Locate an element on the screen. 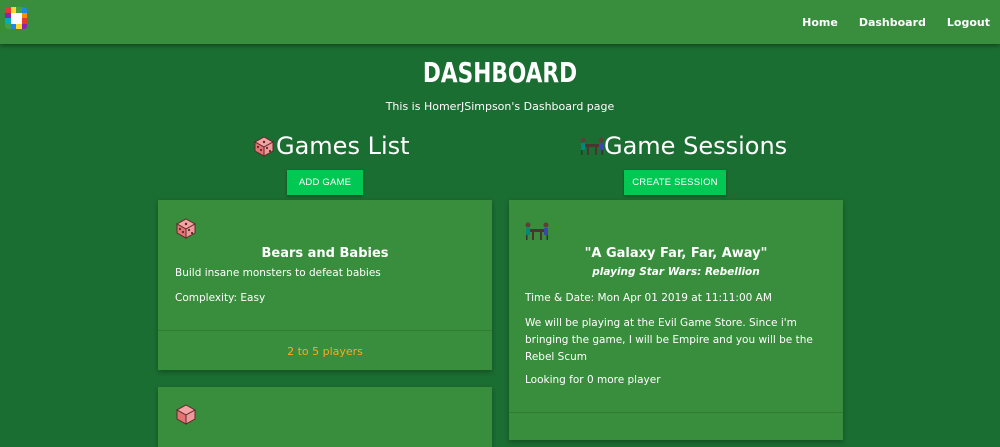  game-players: 2 to 5 players is located at coordinates (325, 350).